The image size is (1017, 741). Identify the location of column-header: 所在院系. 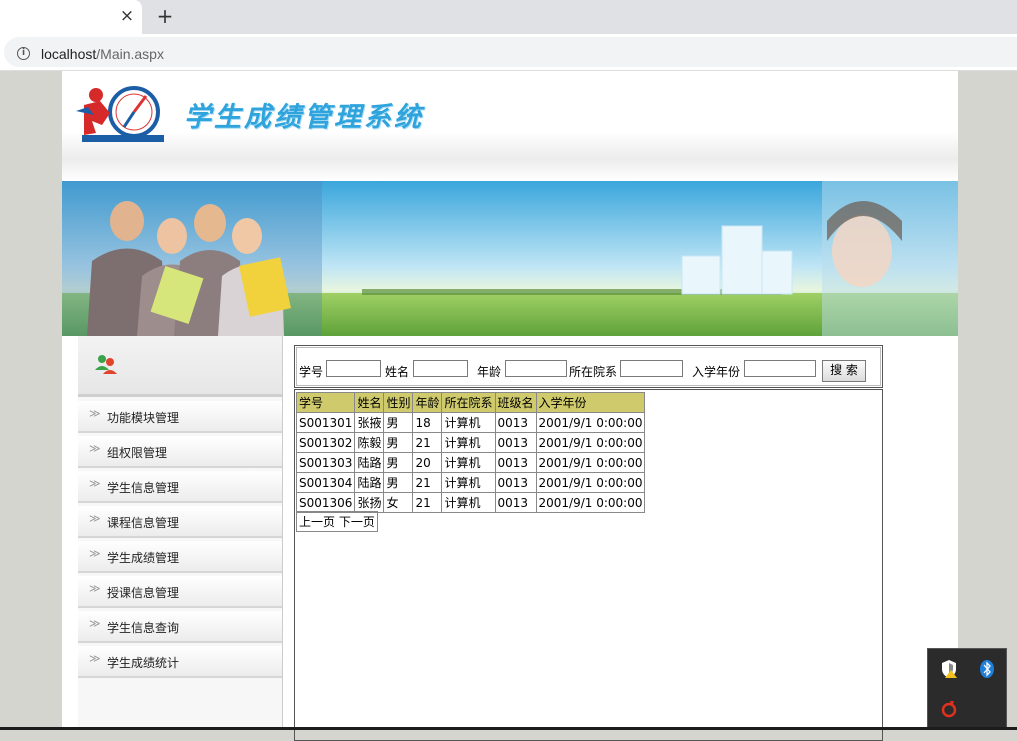
(468, 402).